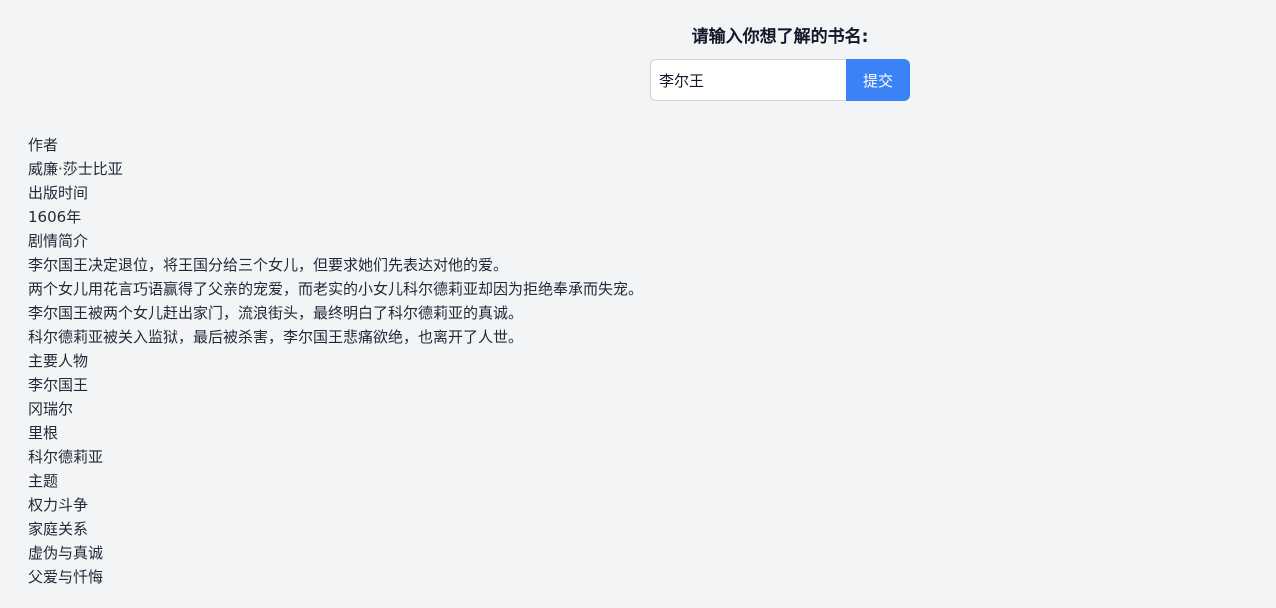 Image resolution: width=1276 pixels, height=608 pixels. What do you see at coordinates (51, 409) in the screenshot?
I see `character-item: 冈瑞尔` at bounding box center [51, 409].